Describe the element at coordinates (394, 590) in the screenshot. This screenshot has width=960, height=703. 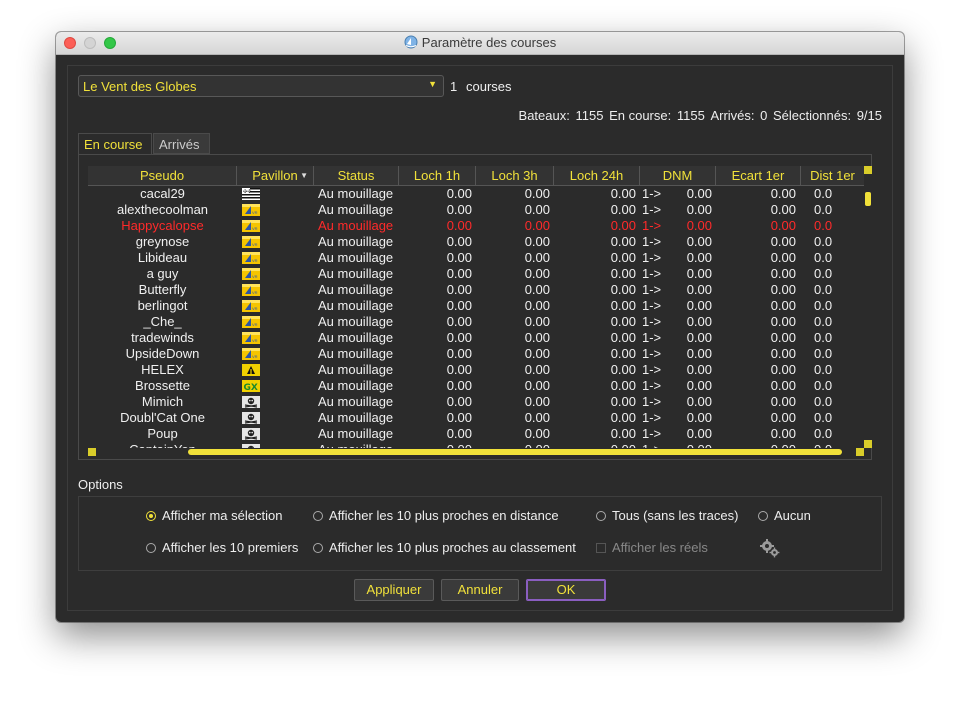
I see `apply-button: Appliquer` at that location.